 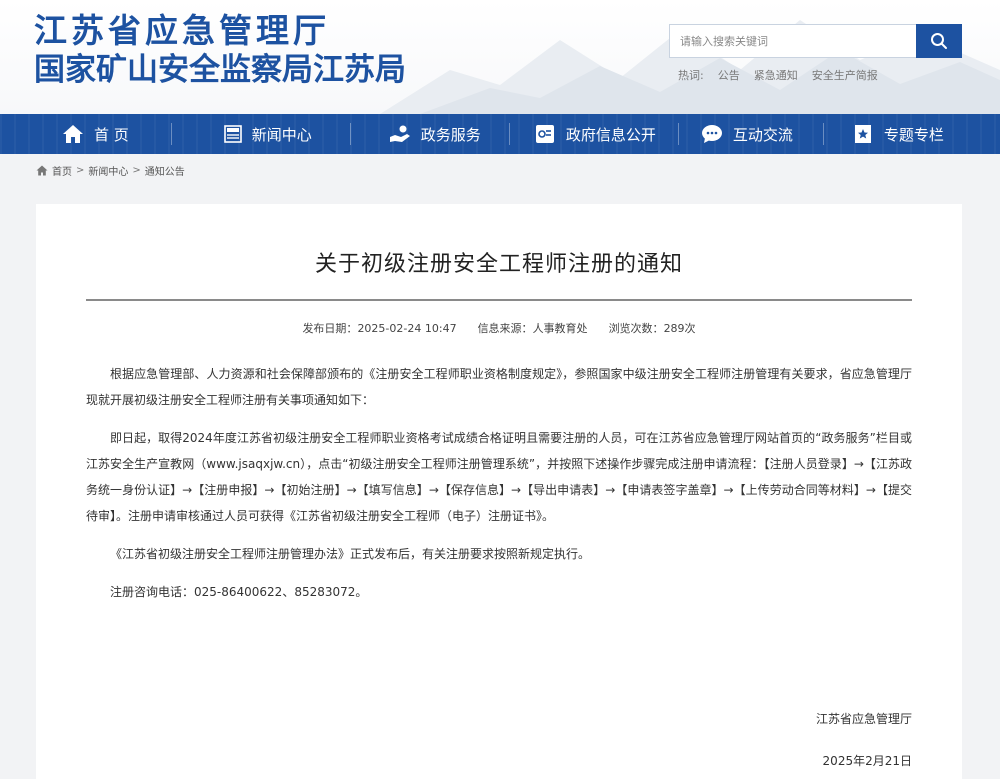 What do you see at coordinates (679, 328) in the screenshot?
I see `views-count: 289次` at bounding box center [679, 328].